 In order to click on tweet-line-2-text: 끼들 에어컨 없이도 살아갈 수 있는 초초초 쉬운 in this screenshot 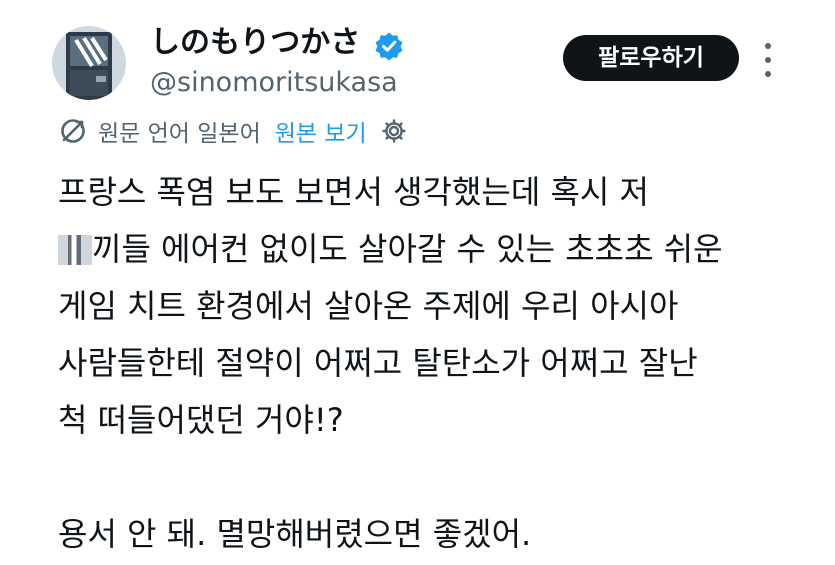, I will do `click(407, 249)`.